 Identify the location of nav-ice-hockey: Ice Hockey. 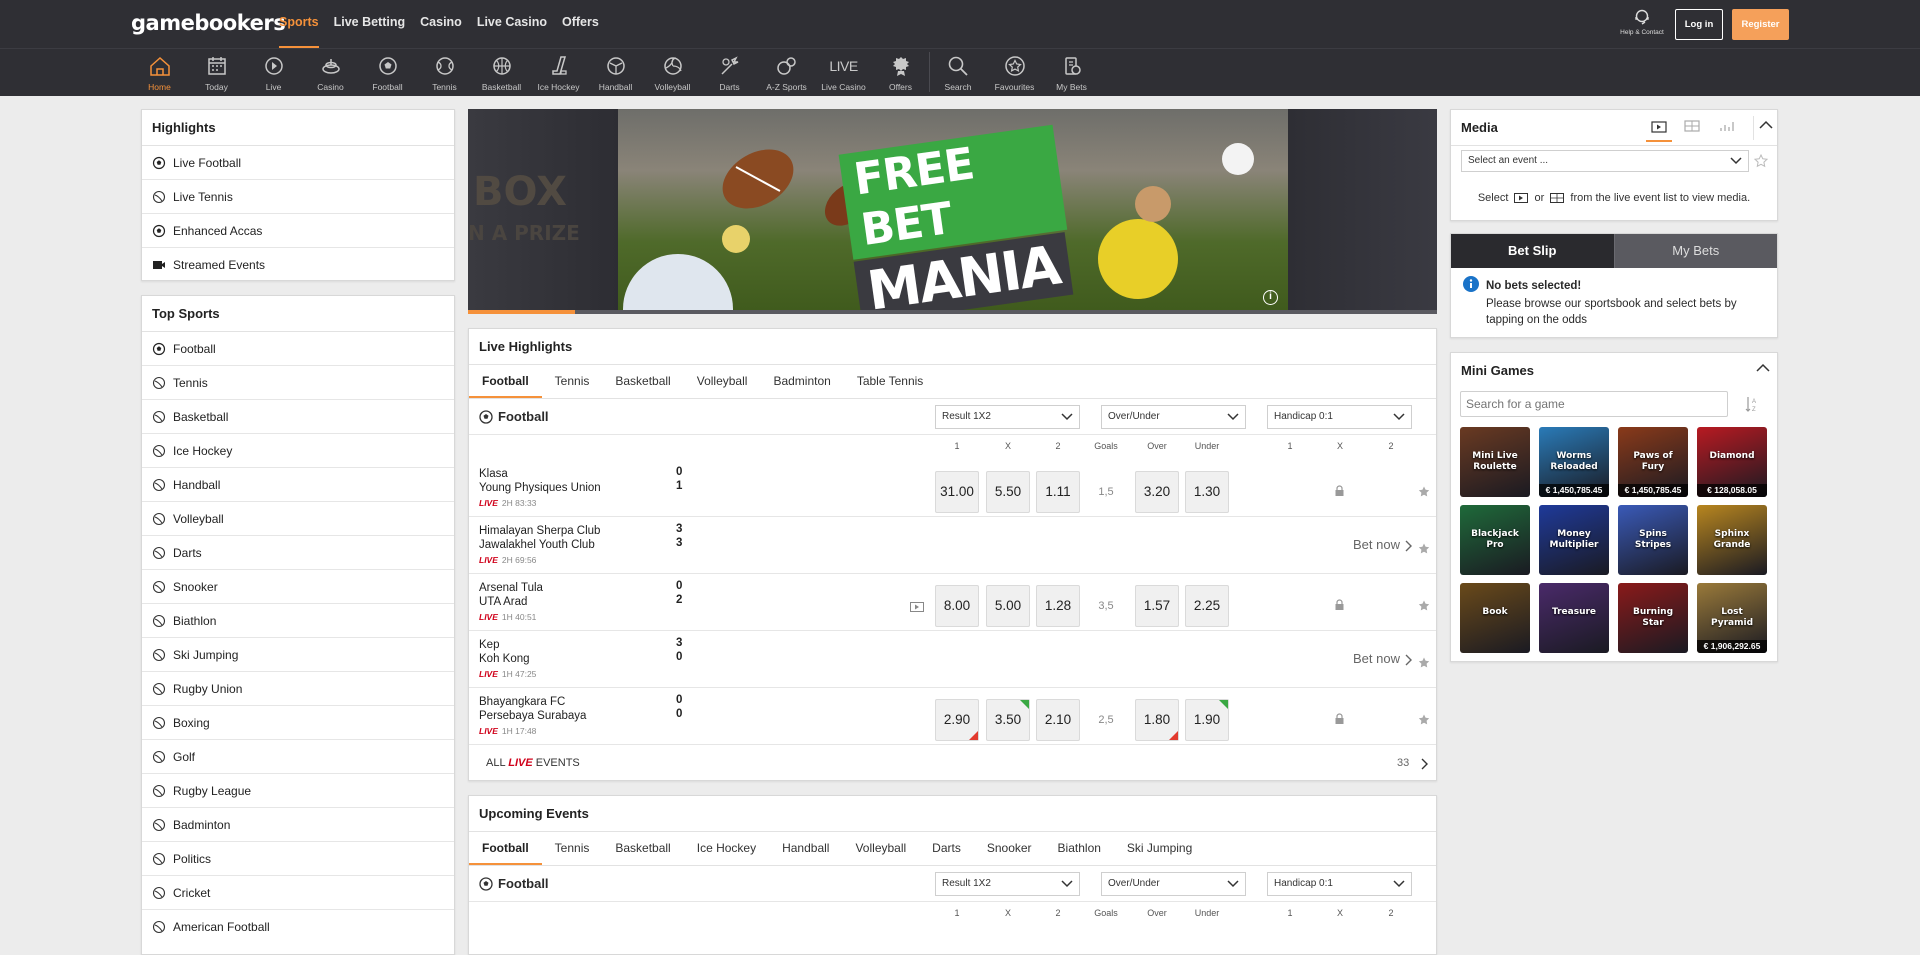
(558, 72).